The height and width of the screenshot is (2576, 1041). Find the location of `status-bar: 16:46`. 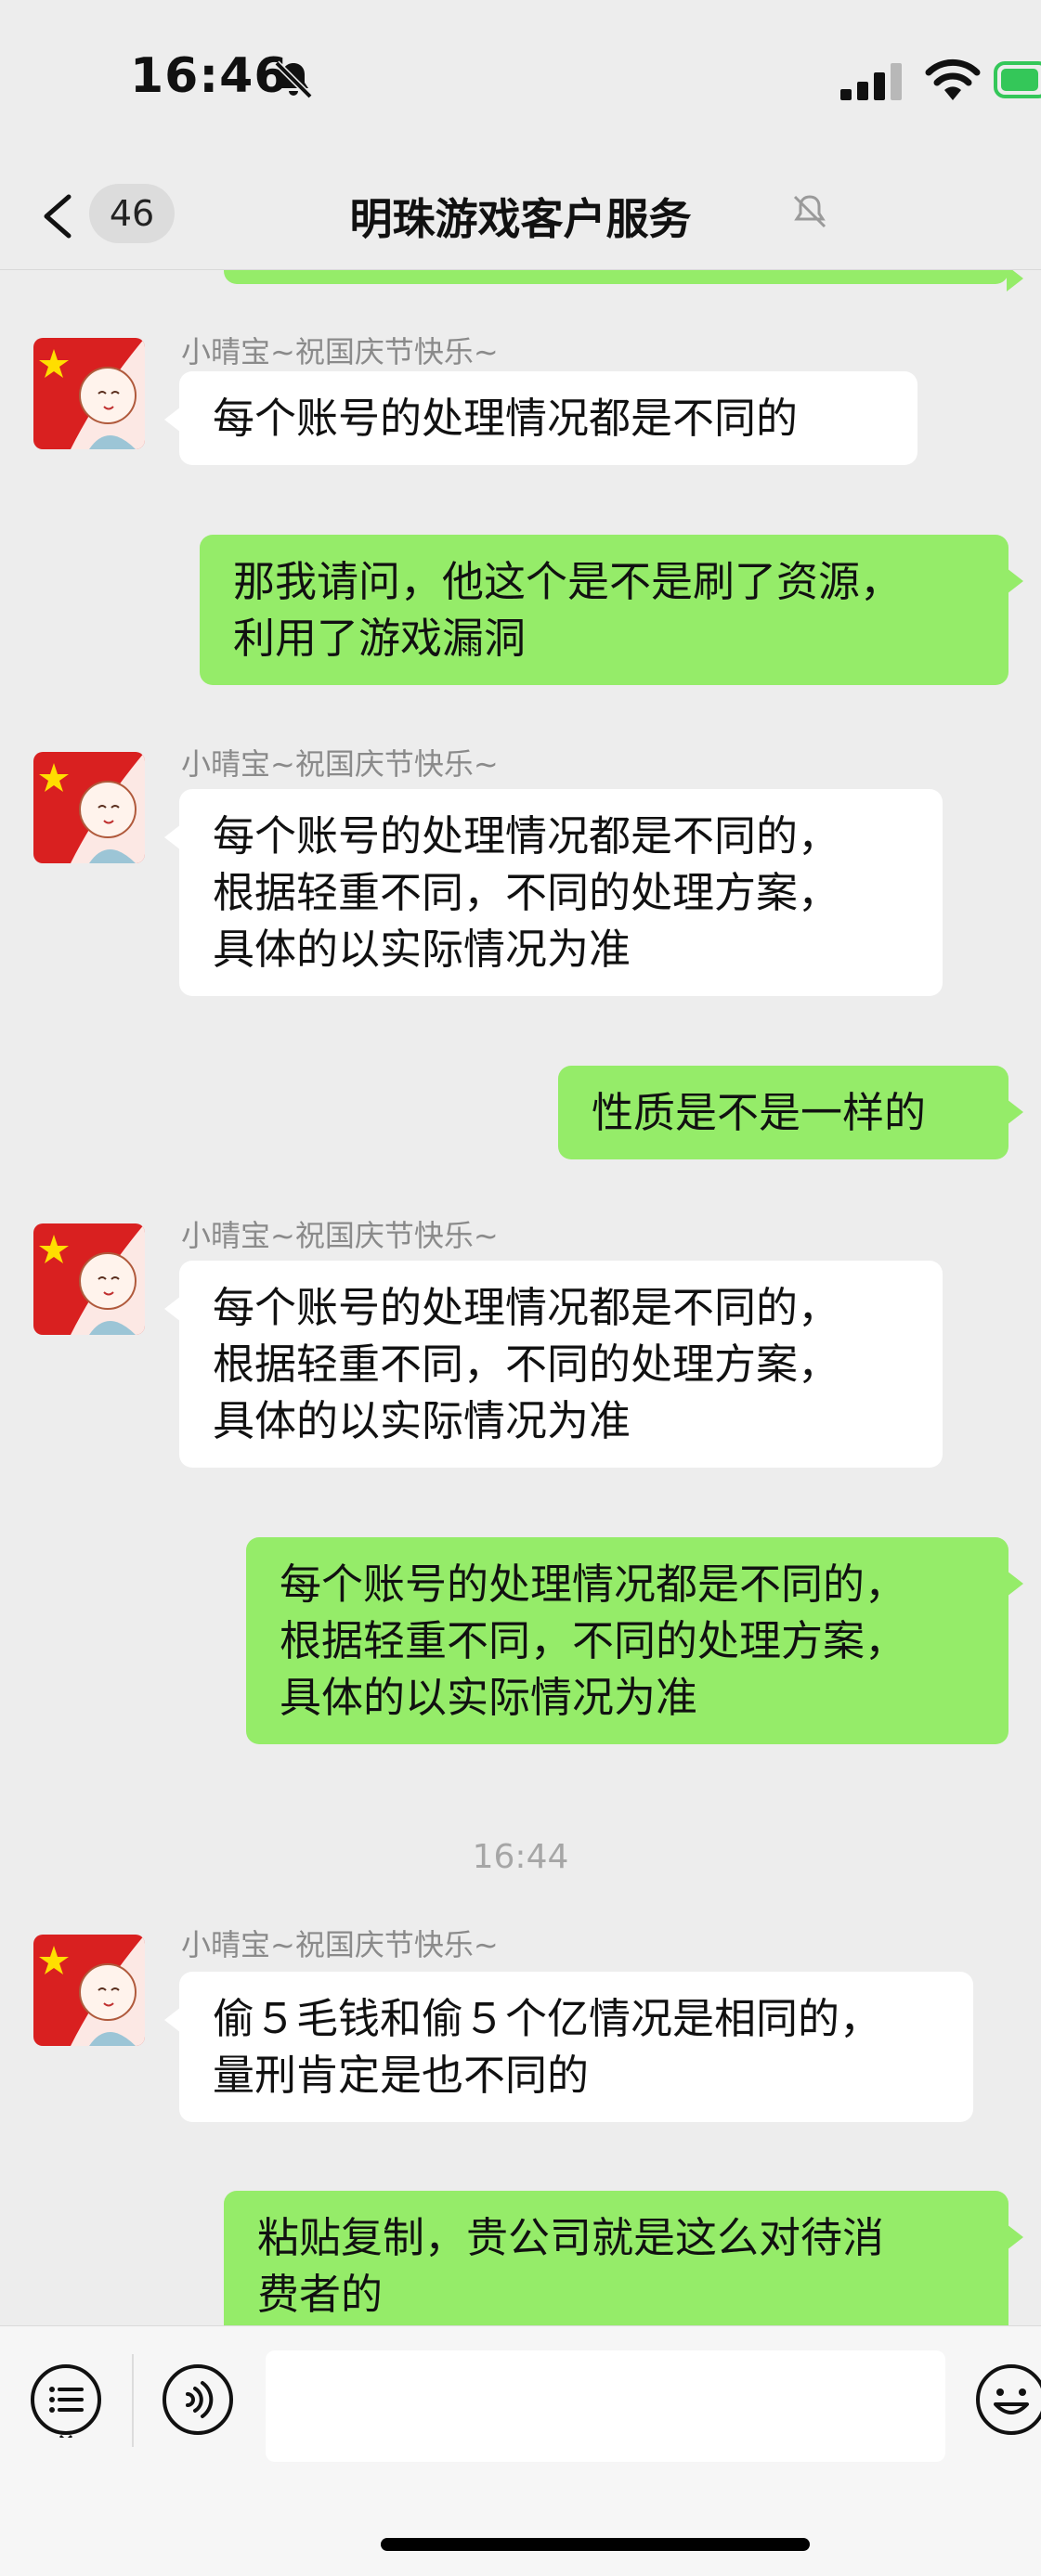

status-bar: 16:46 is located at coordinates (520, 79).